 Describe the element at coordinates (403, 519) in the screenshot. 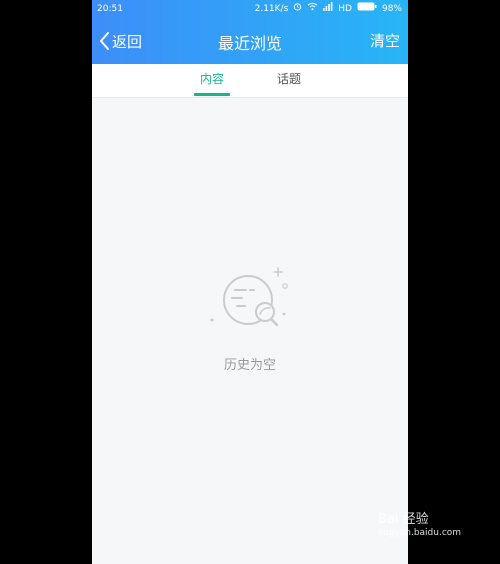

I see `watermark-brand: Bai 经验` at that location.